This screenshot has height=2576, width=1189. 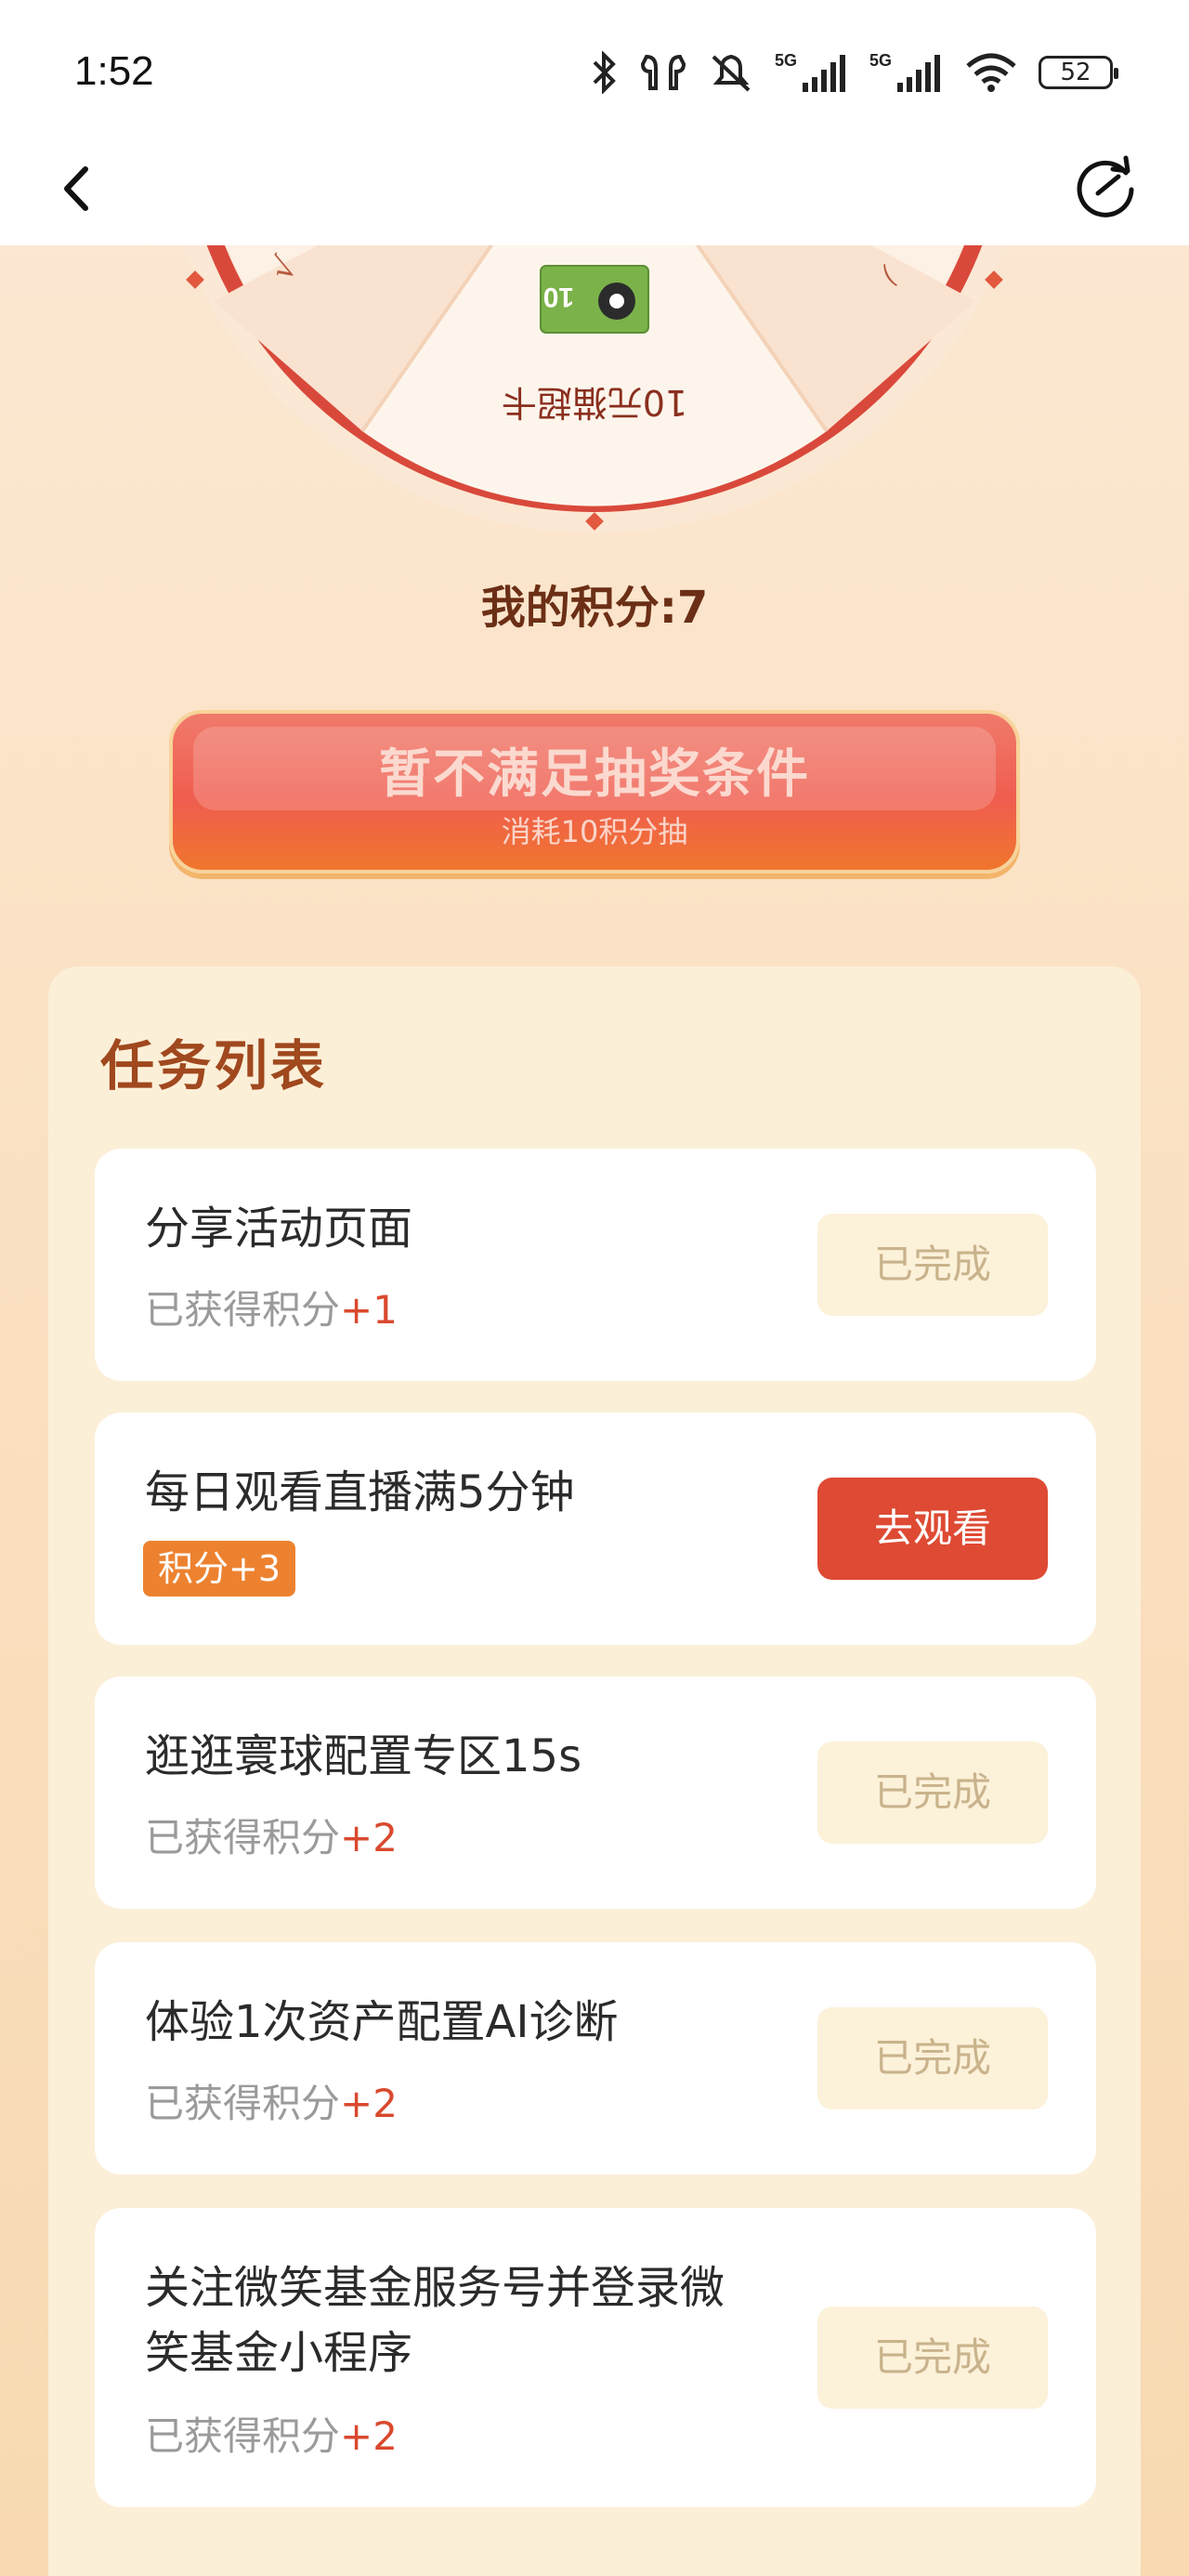 What do you see at coordinates (594, 831) in the screenshot?
I see `draw-button-sublabel: 消耗10积分抽` at bounding box center [594, 831].